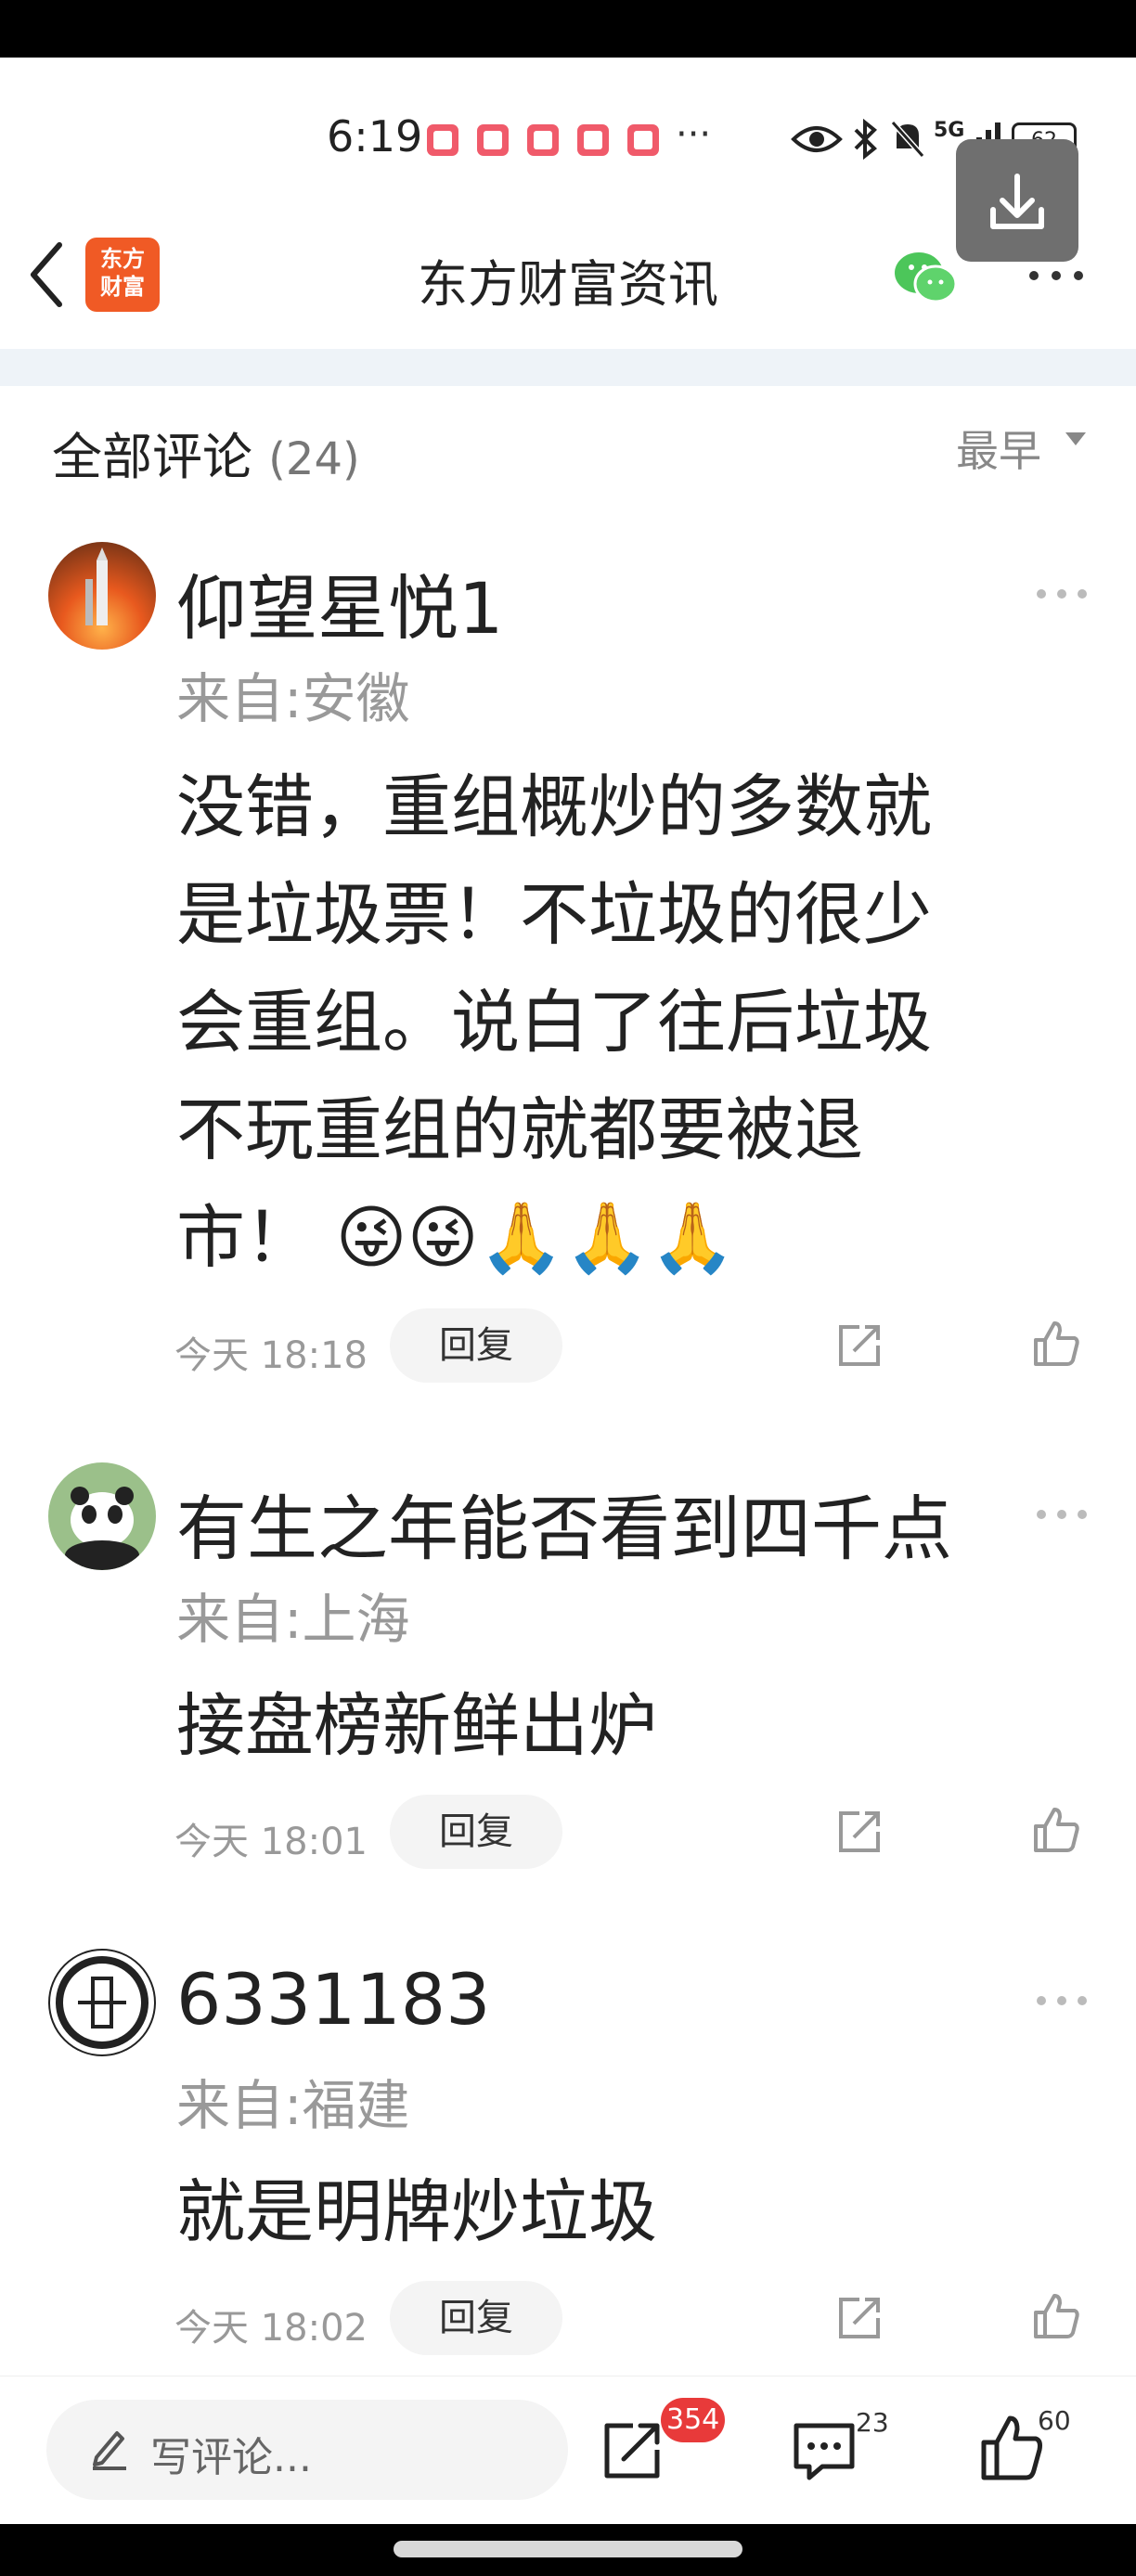  I want to click on chevron-down-icon, so click(1075, 438).